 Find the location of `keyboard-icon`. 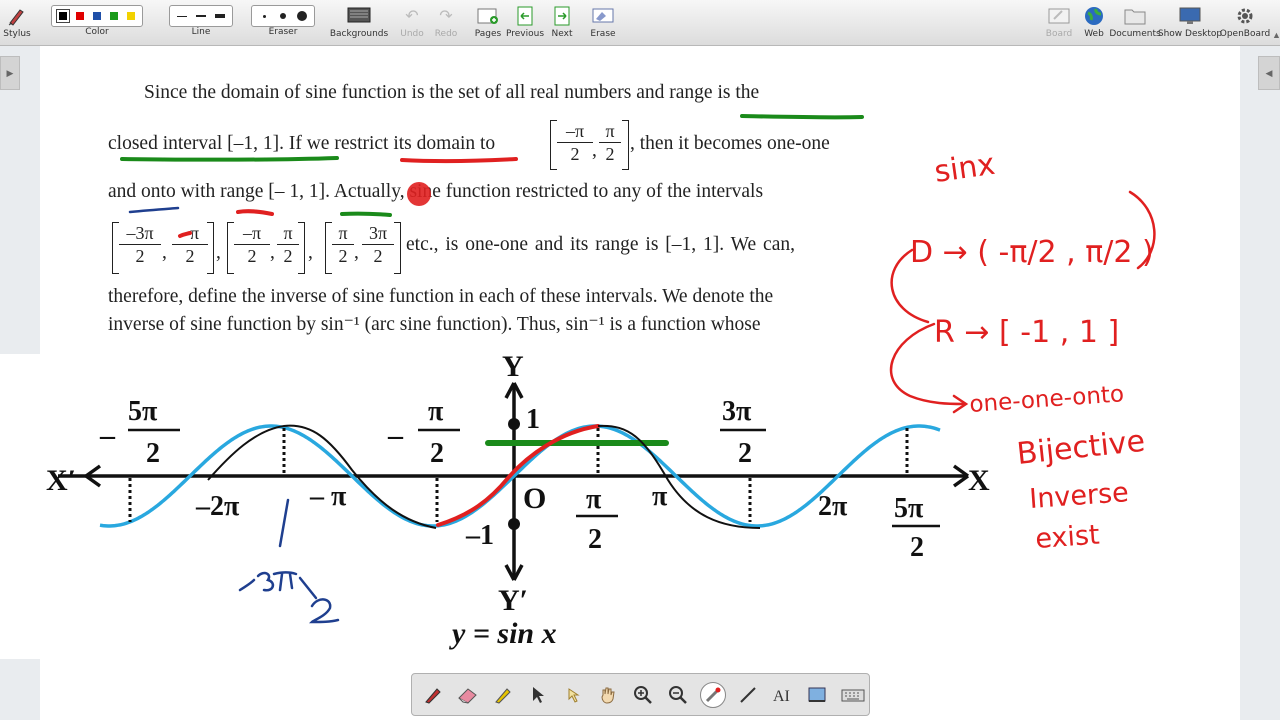

keyboard-icon is located at coordinates (853, 695).